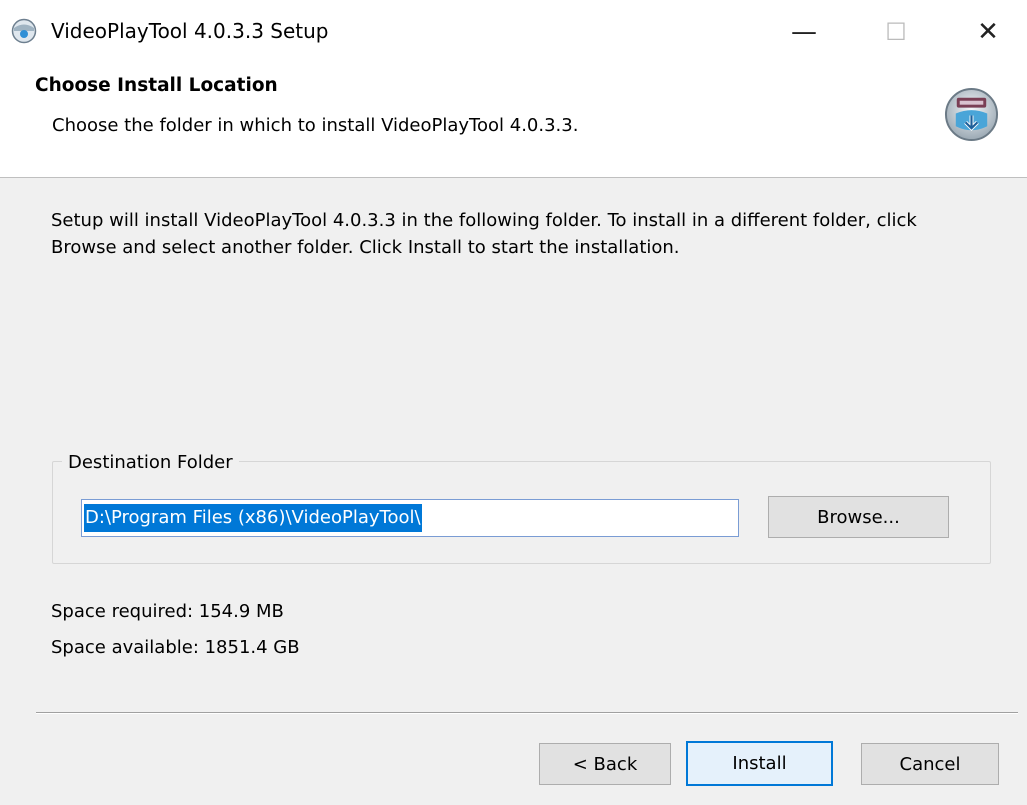  I want to click on footer-divider, so click(527, 713).